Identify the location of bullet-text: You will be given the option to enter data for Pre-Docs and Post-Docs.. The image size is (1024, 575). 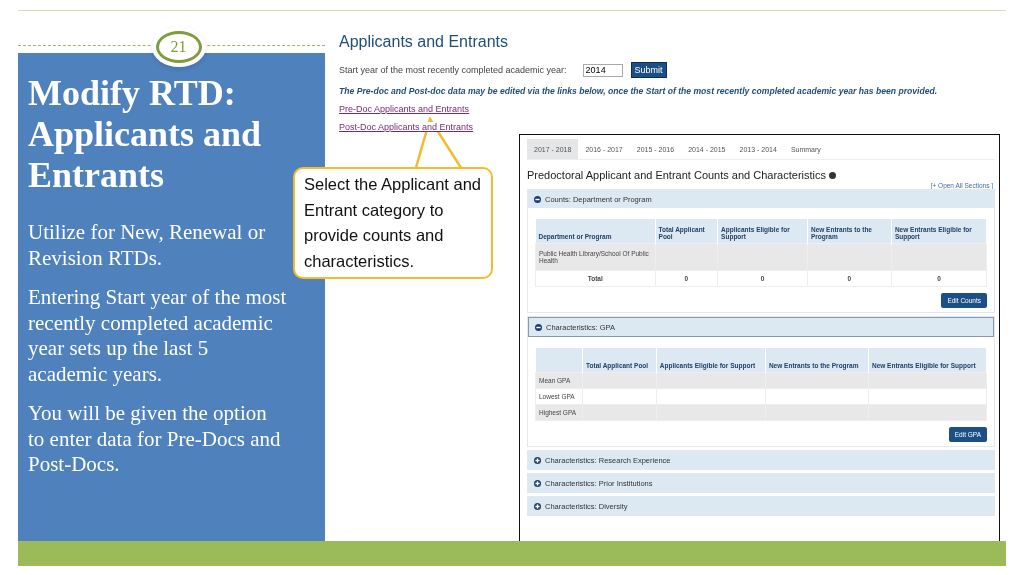
(155, 439).